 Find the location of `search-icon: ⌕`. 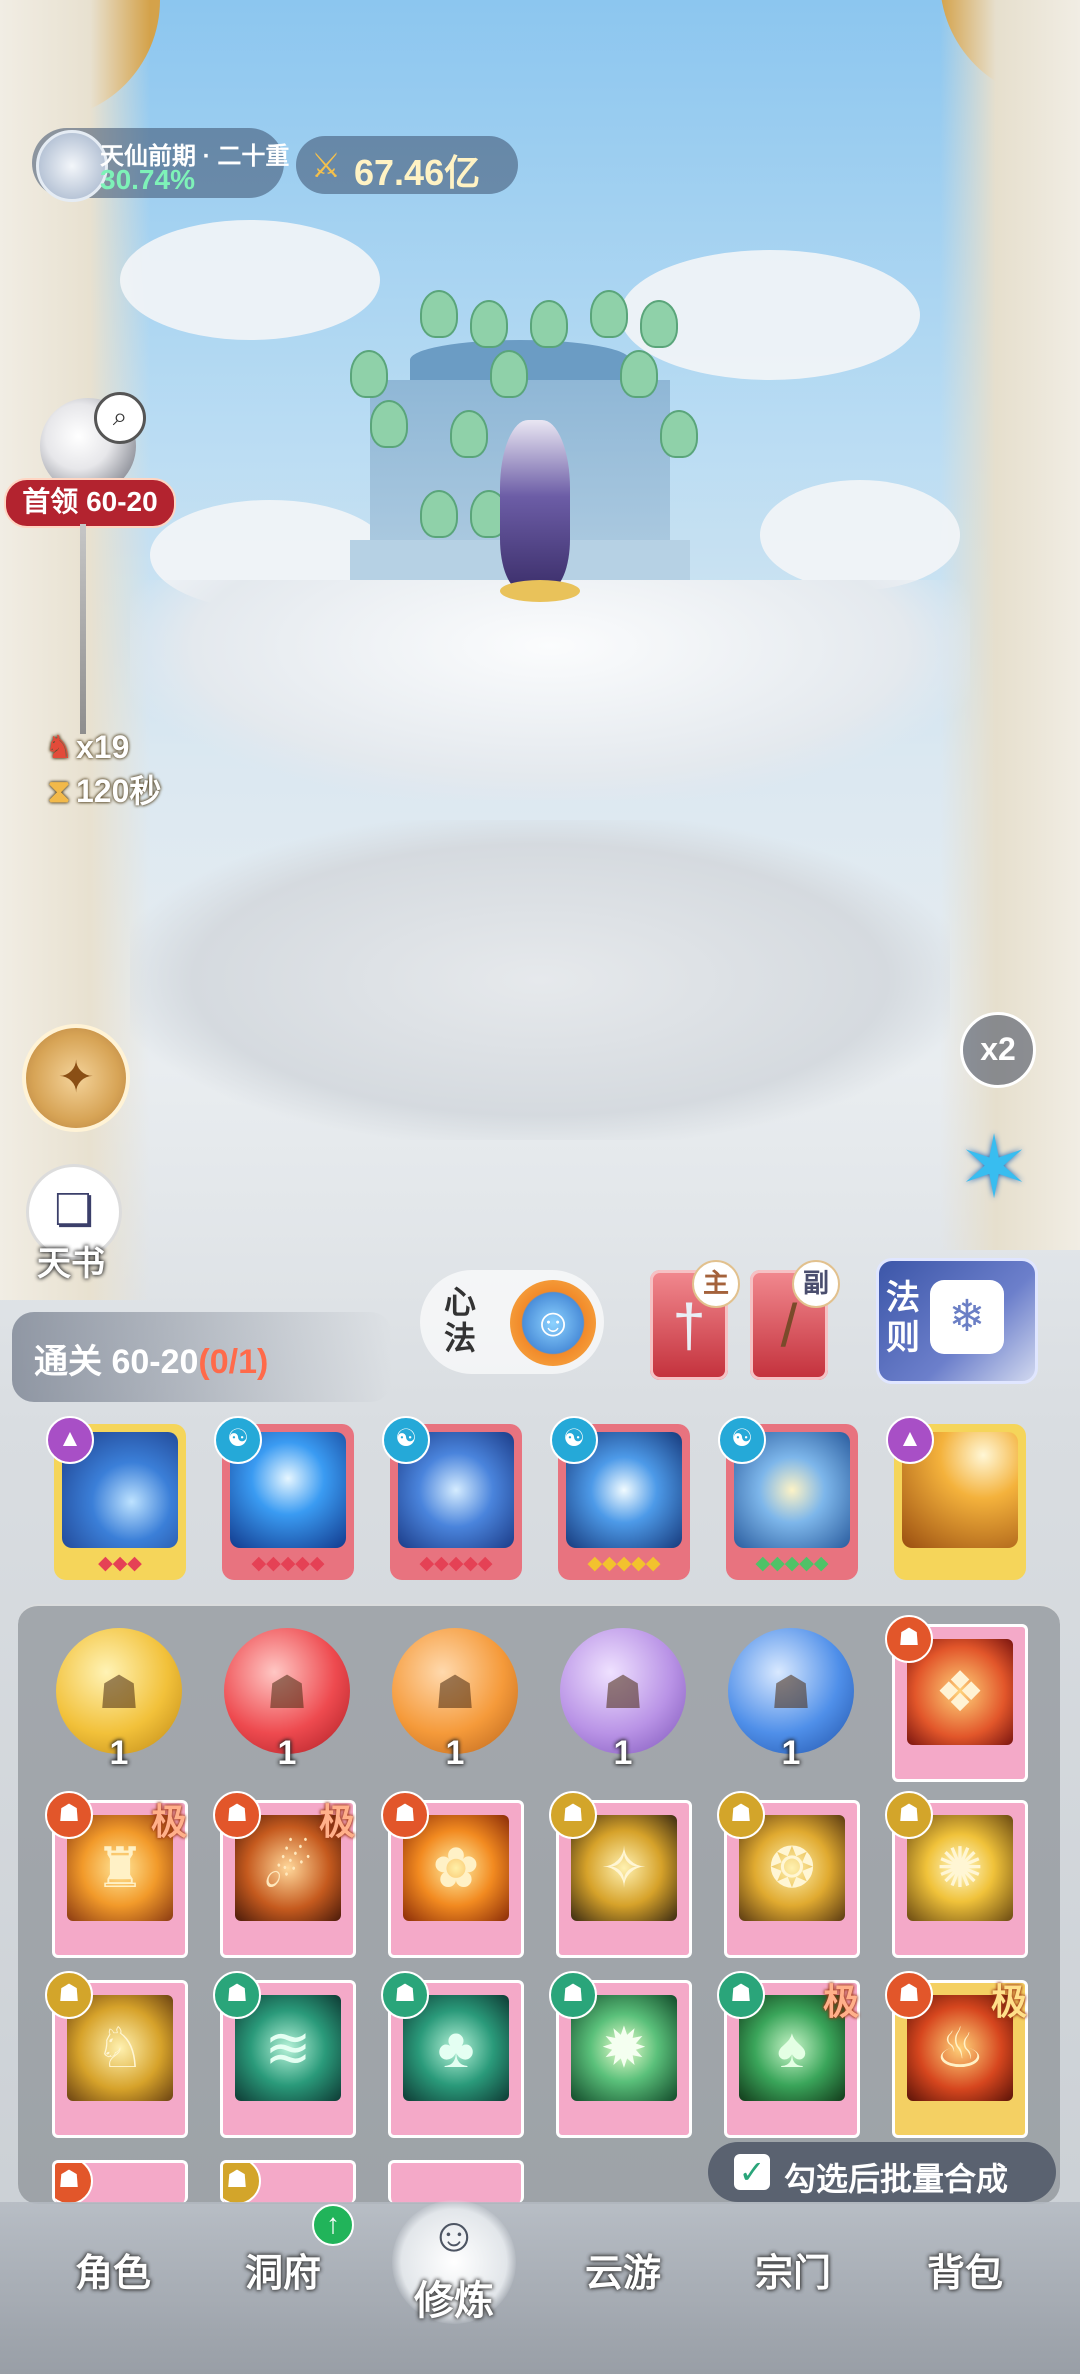

search-icon: ⌕ is located at coordinates (120, 418).